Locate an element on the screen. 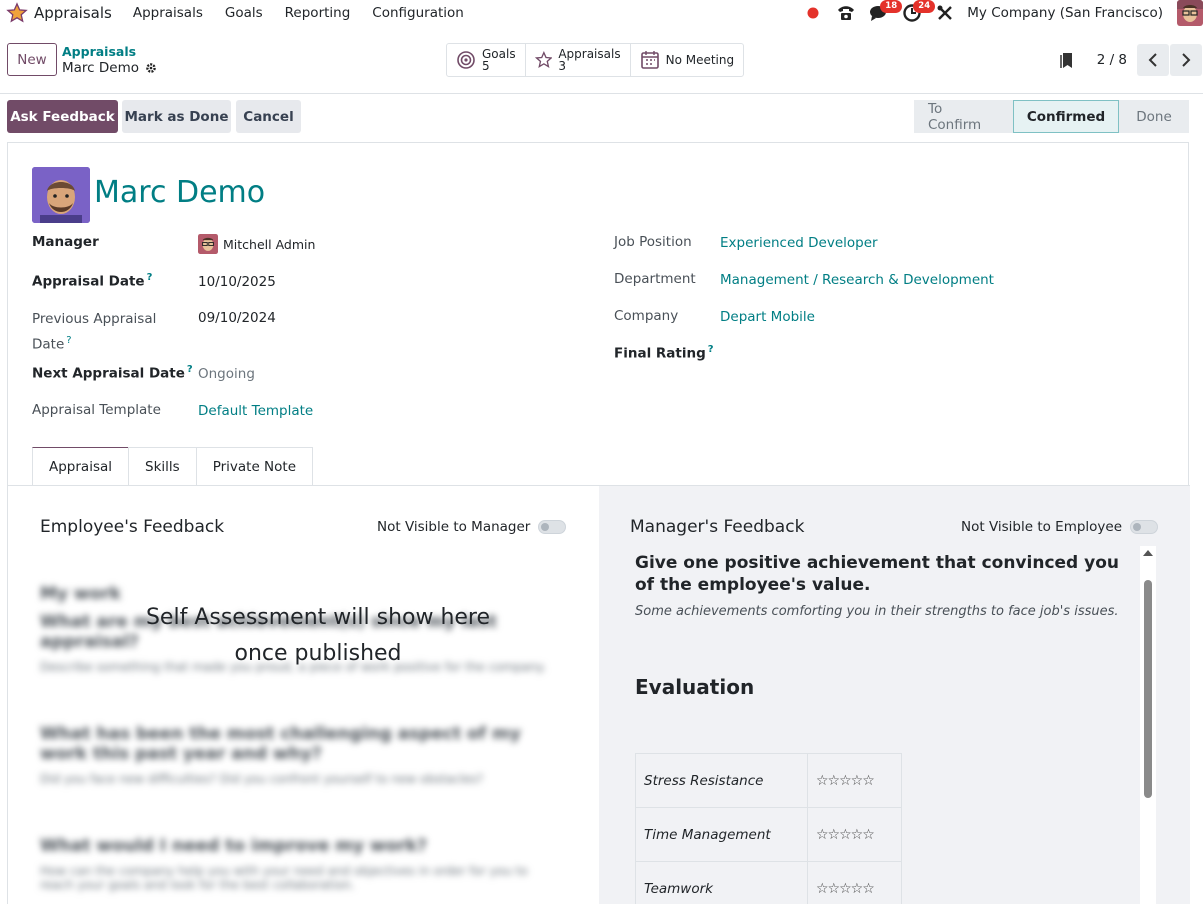  smart-buttons: Goals 5 Appraisals 3 No Meeting is located at coordinates (595, 60).